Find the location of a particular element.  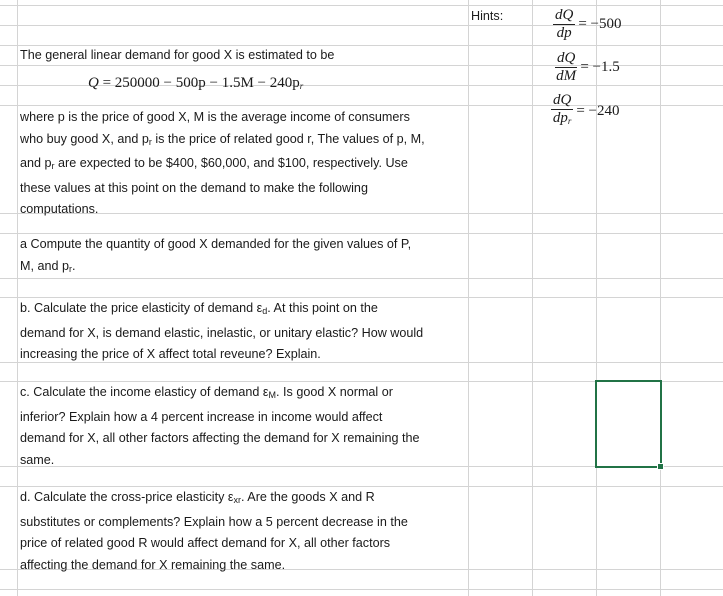

equation-lhs: Q is located at coordinates (93, 83).